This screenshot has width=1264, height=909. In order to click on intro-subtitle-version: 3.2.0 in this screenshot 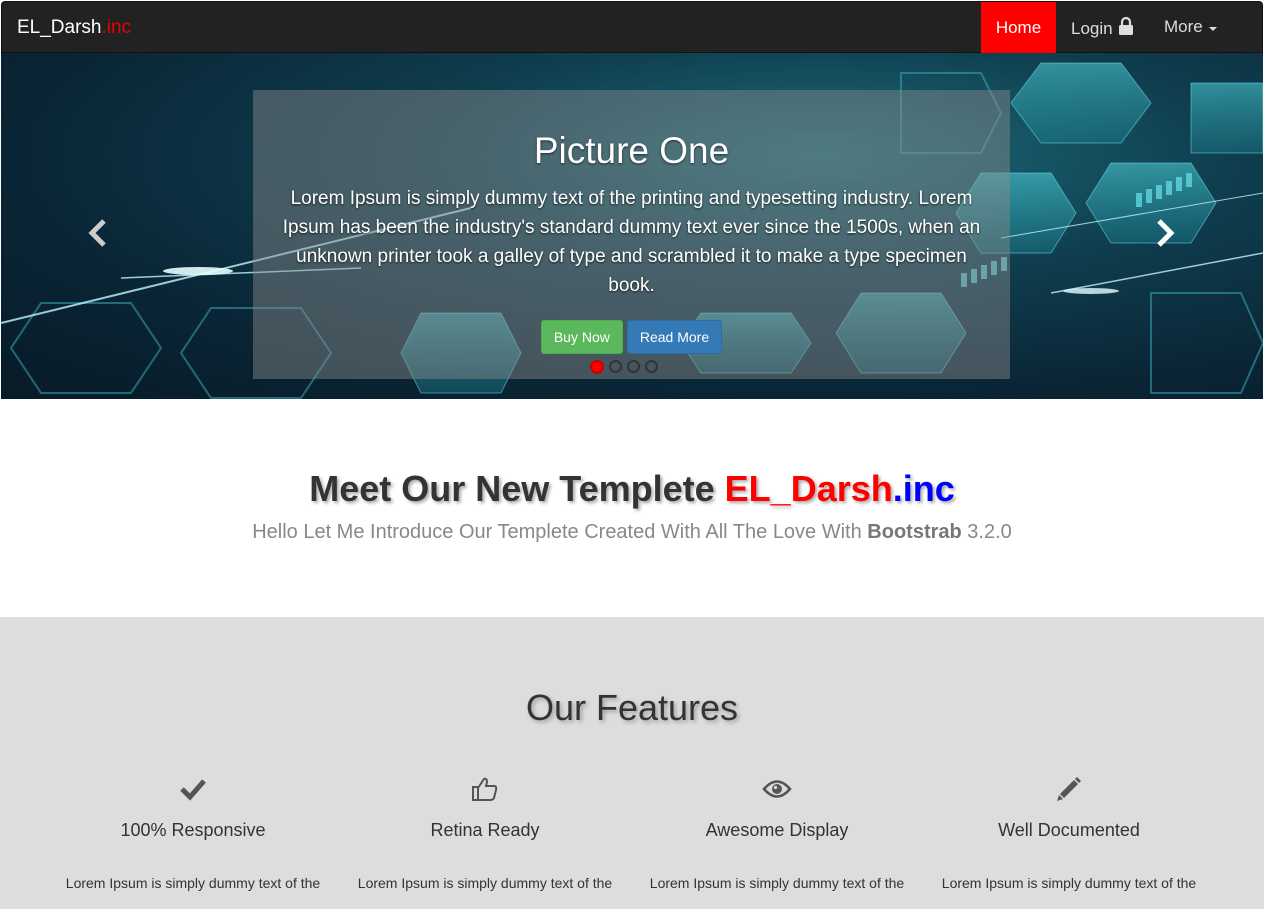, I will do `click(986, 532)`.